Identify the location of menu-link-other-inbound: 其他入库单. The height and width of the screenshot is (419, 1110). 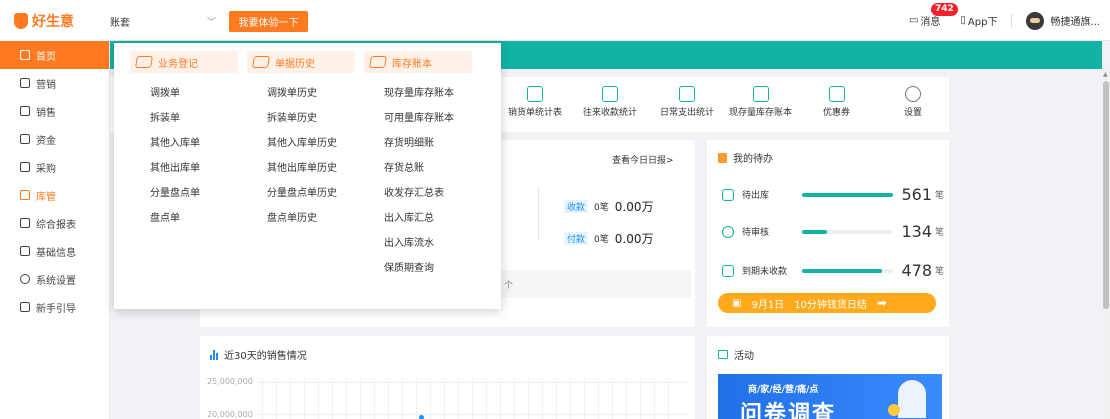
(184, 143).